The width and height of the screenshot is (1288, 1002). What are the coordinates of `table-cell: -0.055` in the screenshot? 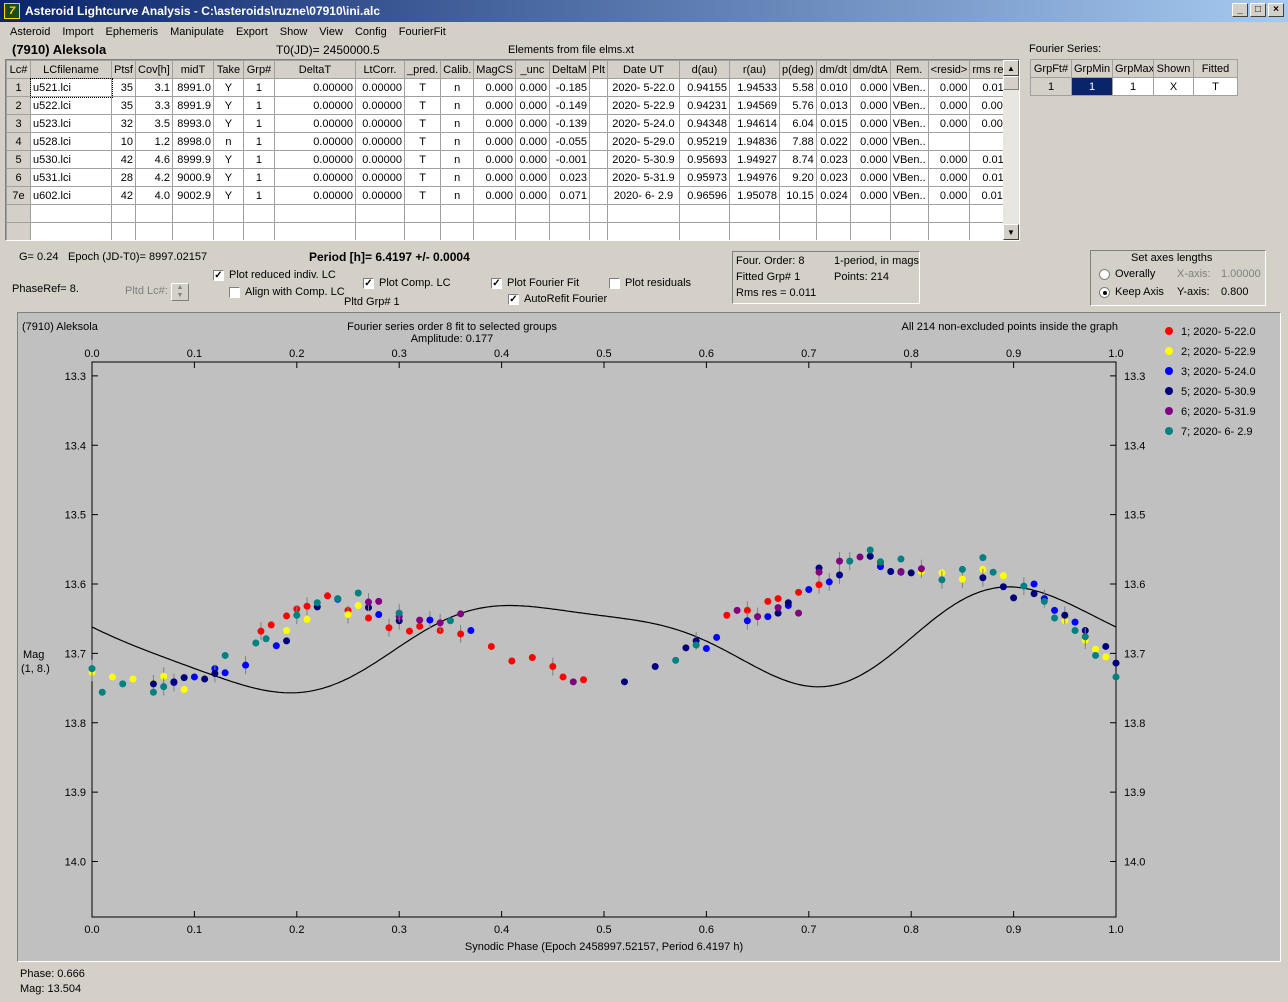 It's located at (569, 141).